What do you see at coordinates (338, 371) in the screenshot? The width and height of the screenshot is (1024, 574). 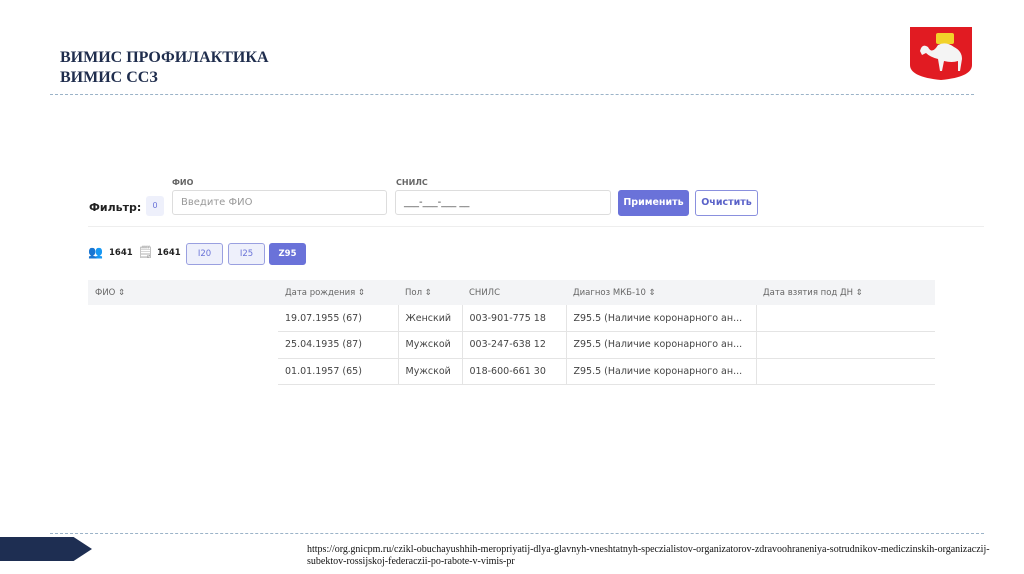 I see `cell-birthdate: 01.01.1957 (65)` at bounding box center [338, 371].